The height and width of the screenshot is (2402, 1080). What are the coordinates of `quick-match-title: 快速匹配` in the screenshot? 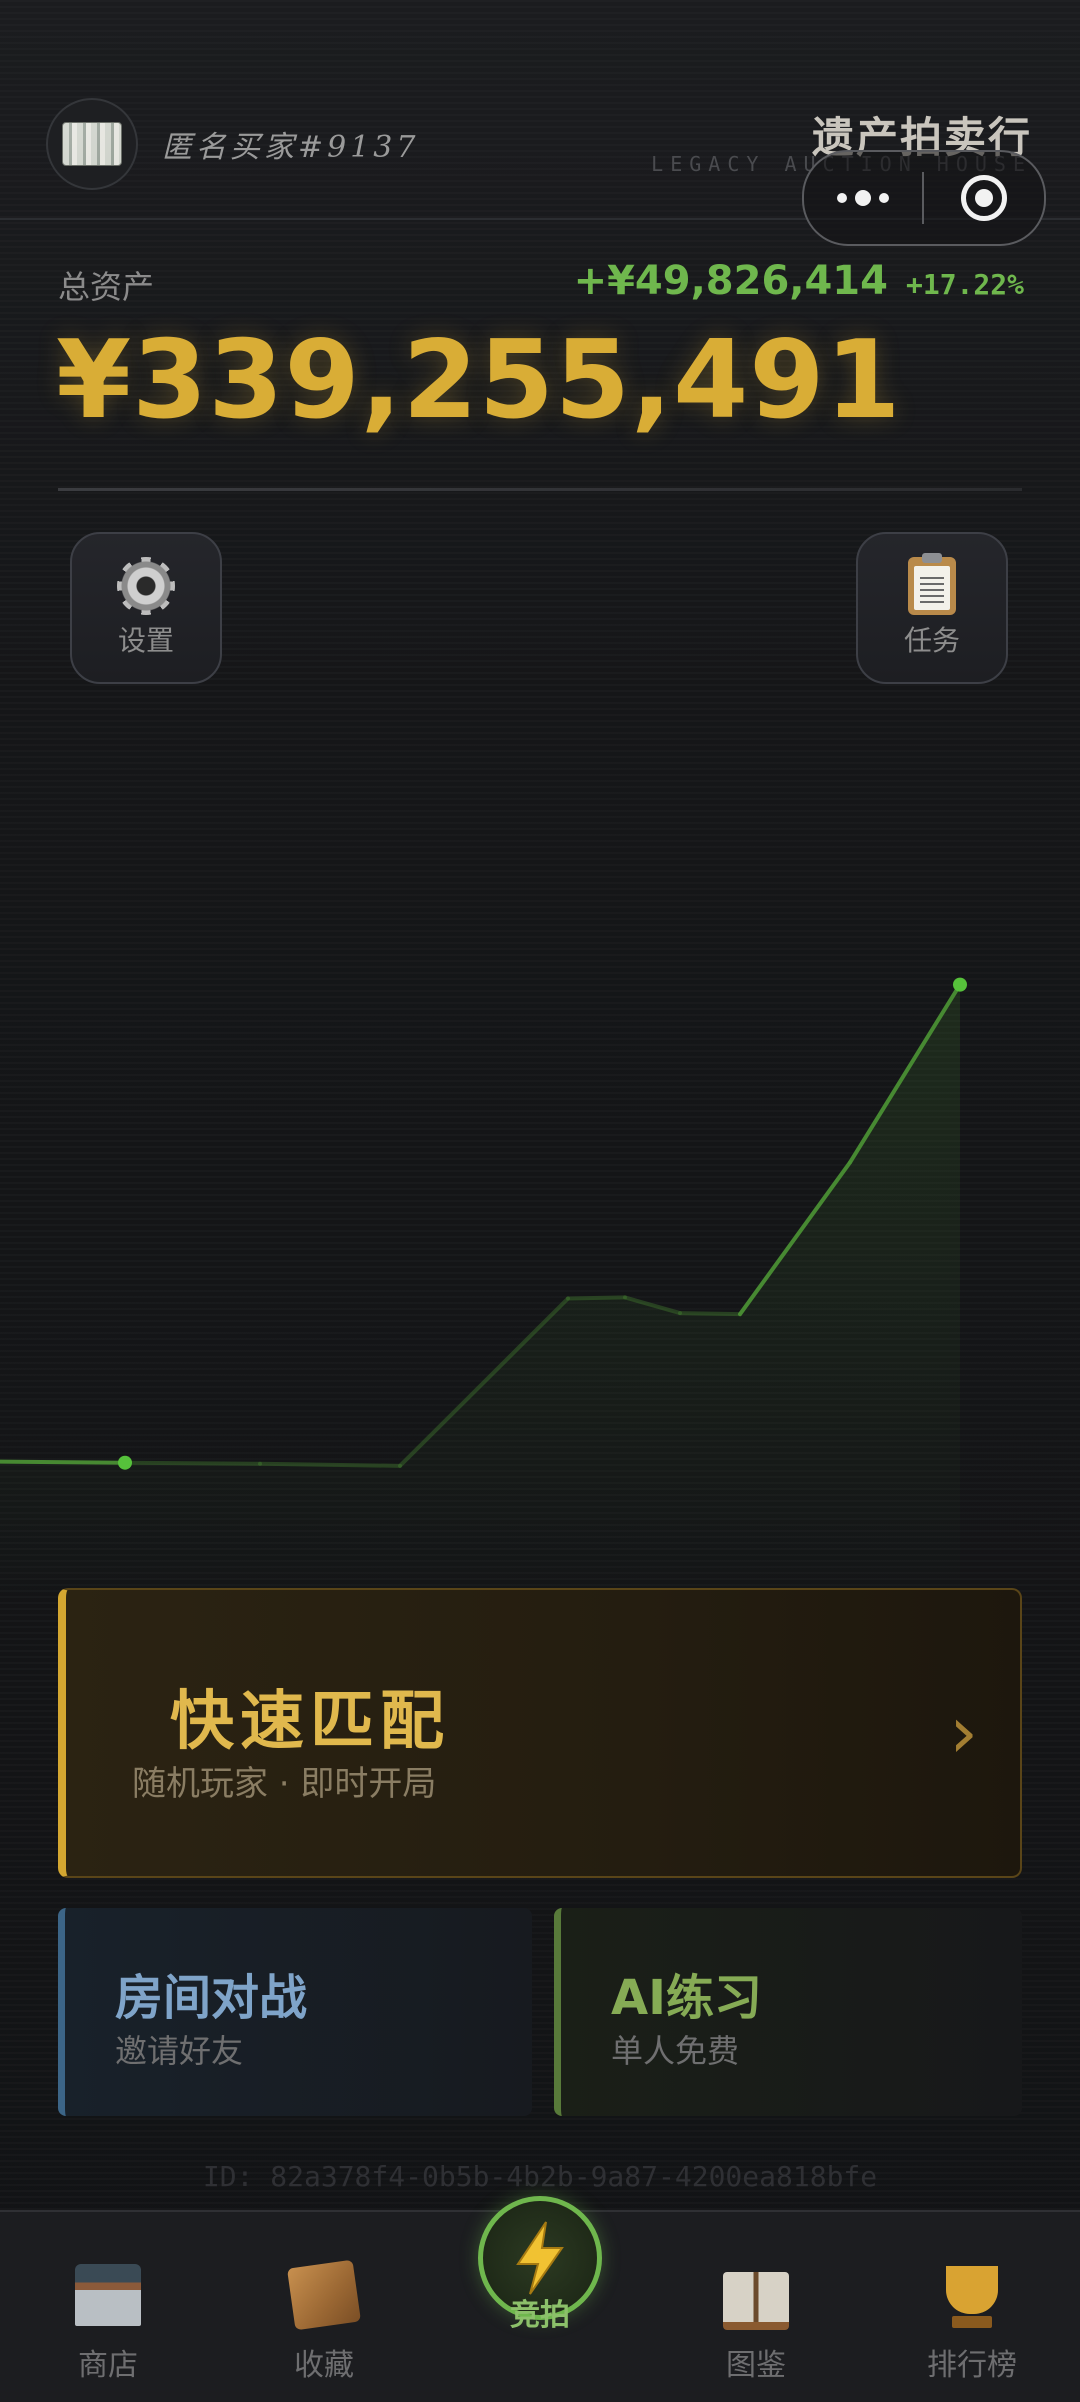 It's located at (310, 1722).